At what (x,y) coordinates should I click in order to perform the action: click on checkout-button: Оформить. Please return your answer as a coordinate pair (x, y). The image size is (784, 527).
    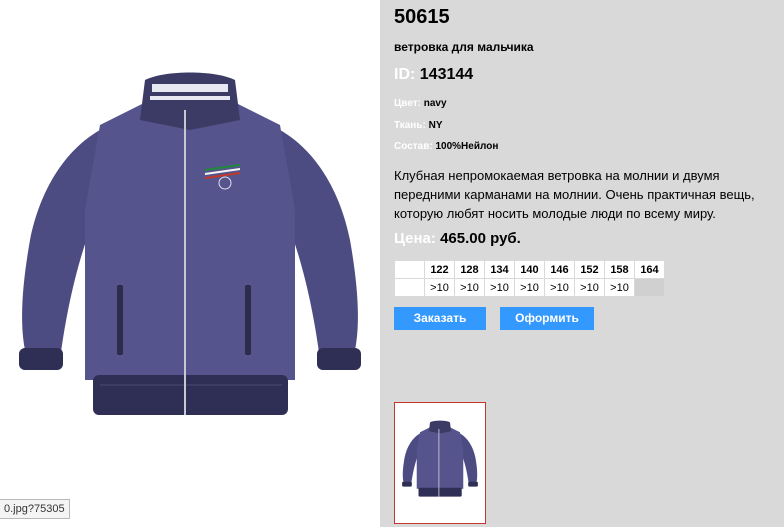
    Looking at the image, I should click on (547, 318).